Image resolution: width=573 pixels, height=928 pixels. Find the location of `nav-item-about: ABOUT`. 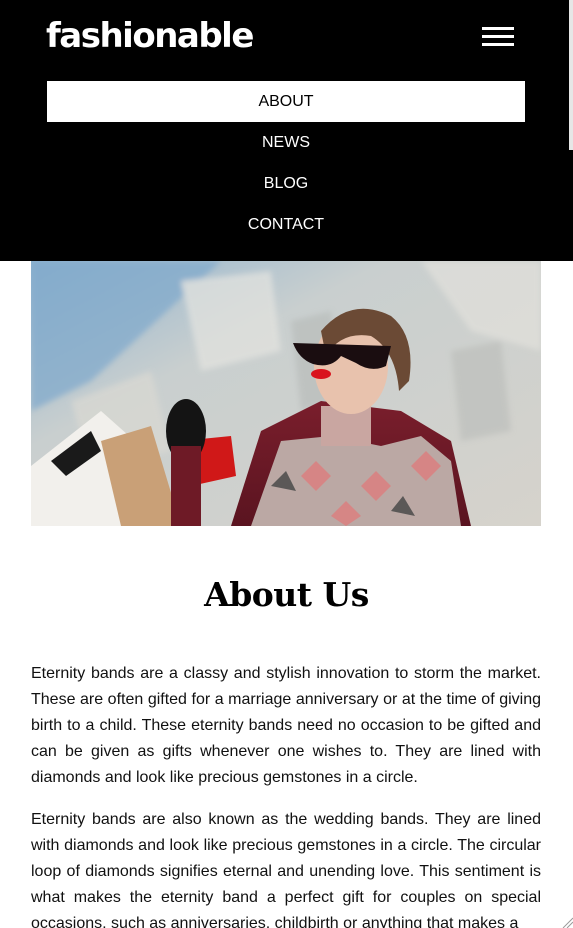

nav-item-about: ABOUT is located at coordinates (286, 101).